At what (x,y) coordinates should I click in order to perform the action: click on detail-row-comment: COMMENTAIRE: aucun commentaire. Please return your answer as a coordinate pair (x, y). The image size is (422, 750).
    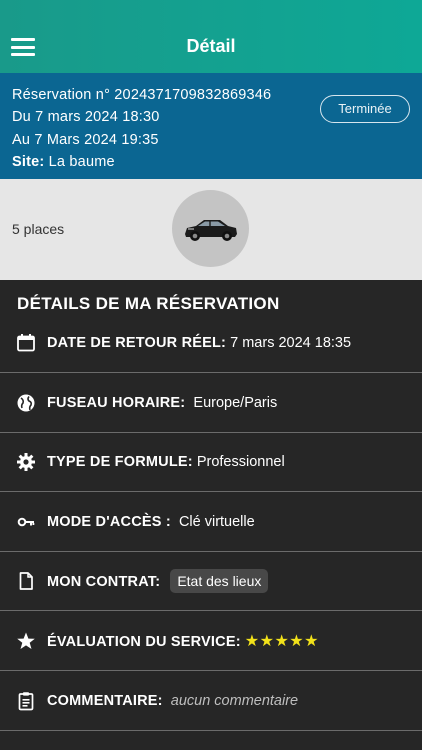
    Looking at the image, I should click on (211, 701).